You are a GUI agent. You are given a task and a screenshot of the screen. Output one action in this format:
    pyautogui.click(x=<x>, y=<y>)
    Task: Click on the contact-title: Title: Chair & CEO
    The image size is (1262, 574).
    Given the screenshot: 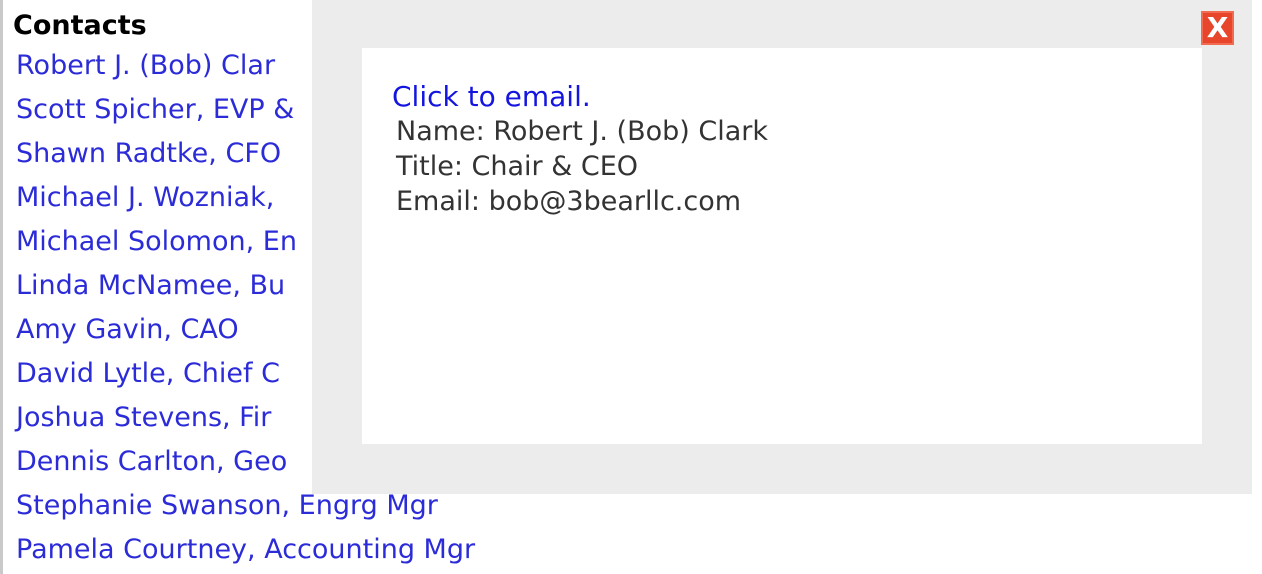 What is the action you would take?
    pyautogui.click(x=517, y=166)
    